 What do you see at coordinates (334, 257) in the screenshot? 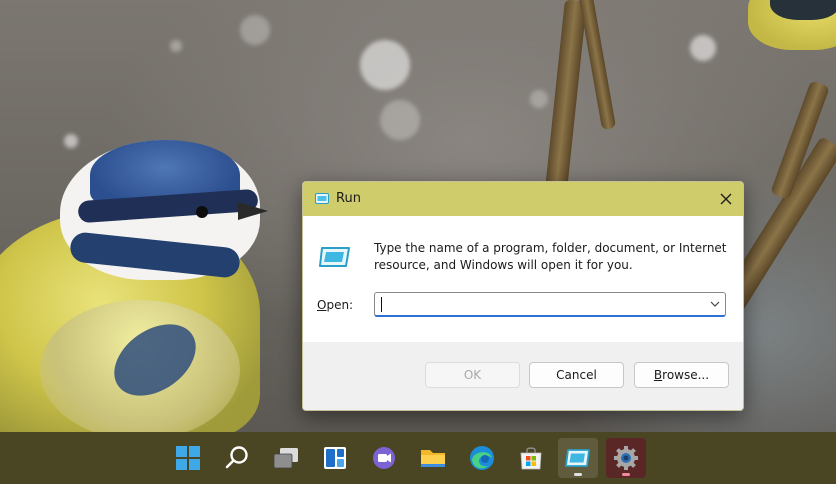
I see `run-icon` at bounding box center [334, 257].